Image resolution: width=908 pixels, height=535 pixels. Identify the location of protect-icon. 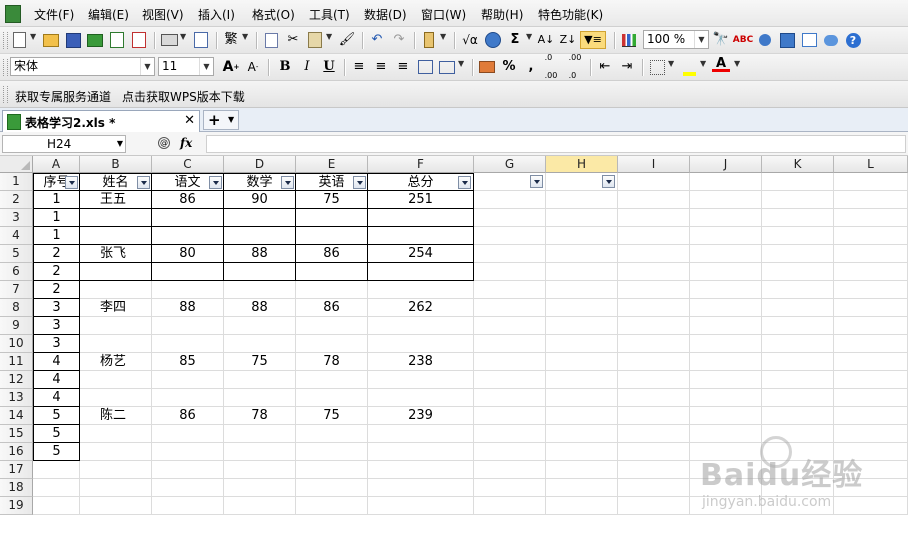
(765, 40).